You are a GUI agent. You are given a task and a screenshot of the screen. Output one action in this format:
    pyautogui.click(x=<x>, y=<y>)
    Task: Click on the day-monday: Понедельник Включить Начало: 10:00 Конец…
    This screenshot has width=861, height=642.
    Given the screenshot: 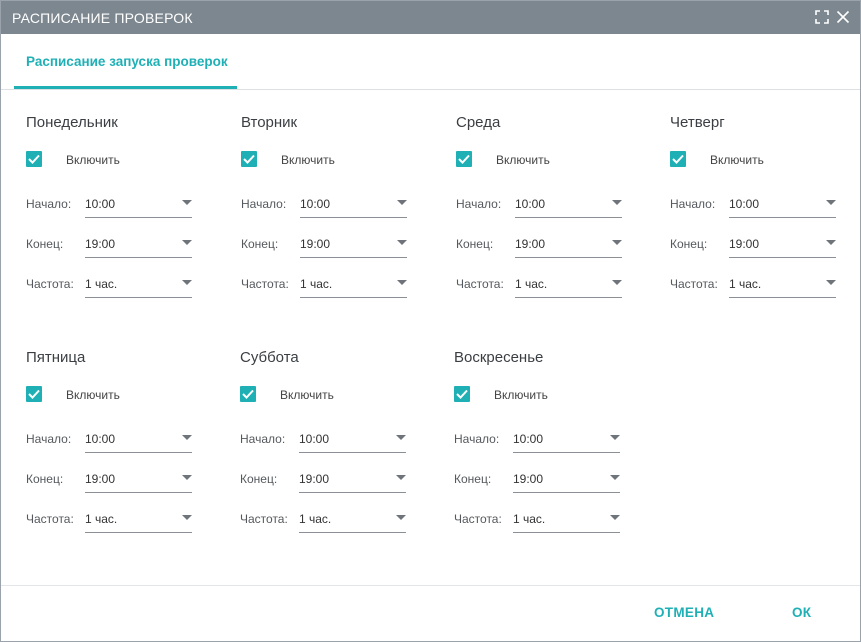 What is the action you would take?
    pyautogui.click(x=126, y=214)
    